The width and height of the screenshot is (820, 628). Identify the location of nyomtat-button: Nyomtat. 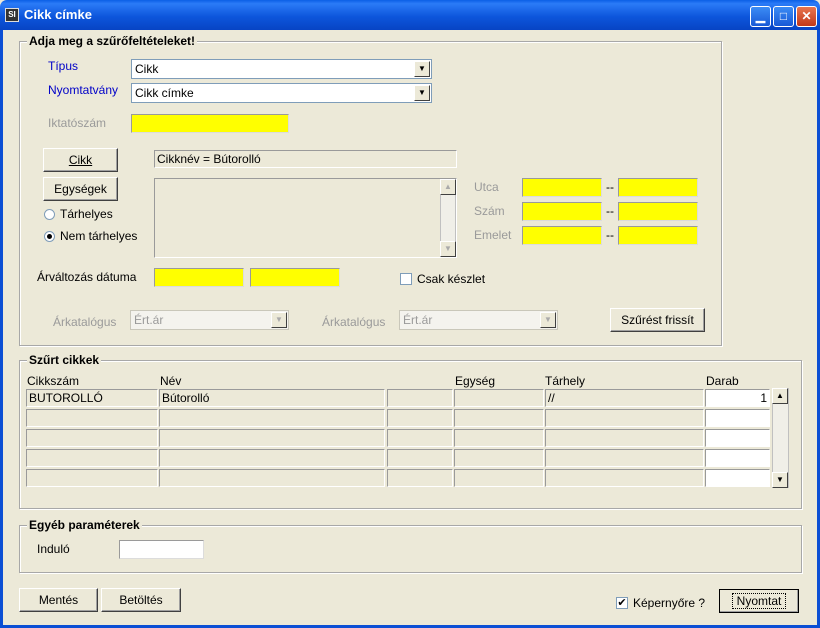
(759, 601).